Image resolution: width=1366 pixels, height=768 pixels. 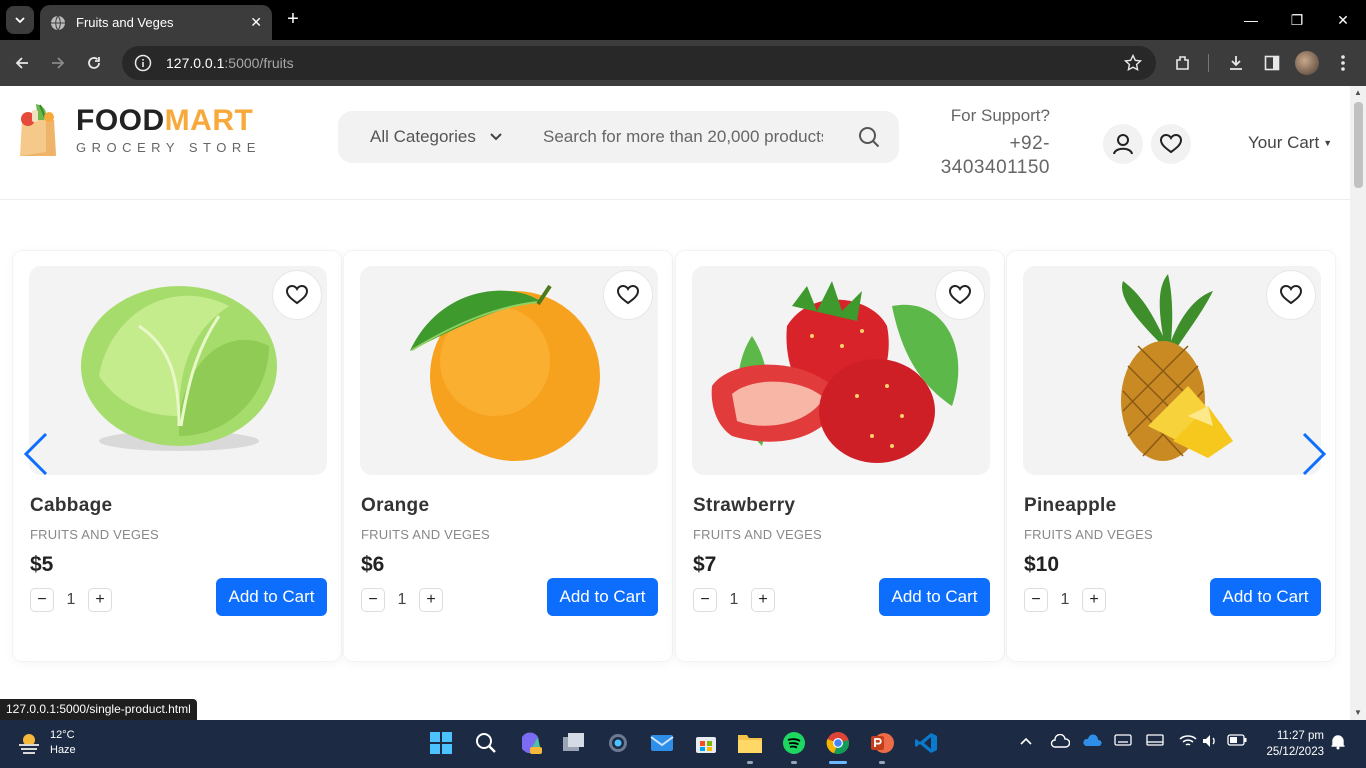 What do you see at coordinates (1237, 741) in the screenshot?
I see `battery-icon` at bounding box center [1237, 741].